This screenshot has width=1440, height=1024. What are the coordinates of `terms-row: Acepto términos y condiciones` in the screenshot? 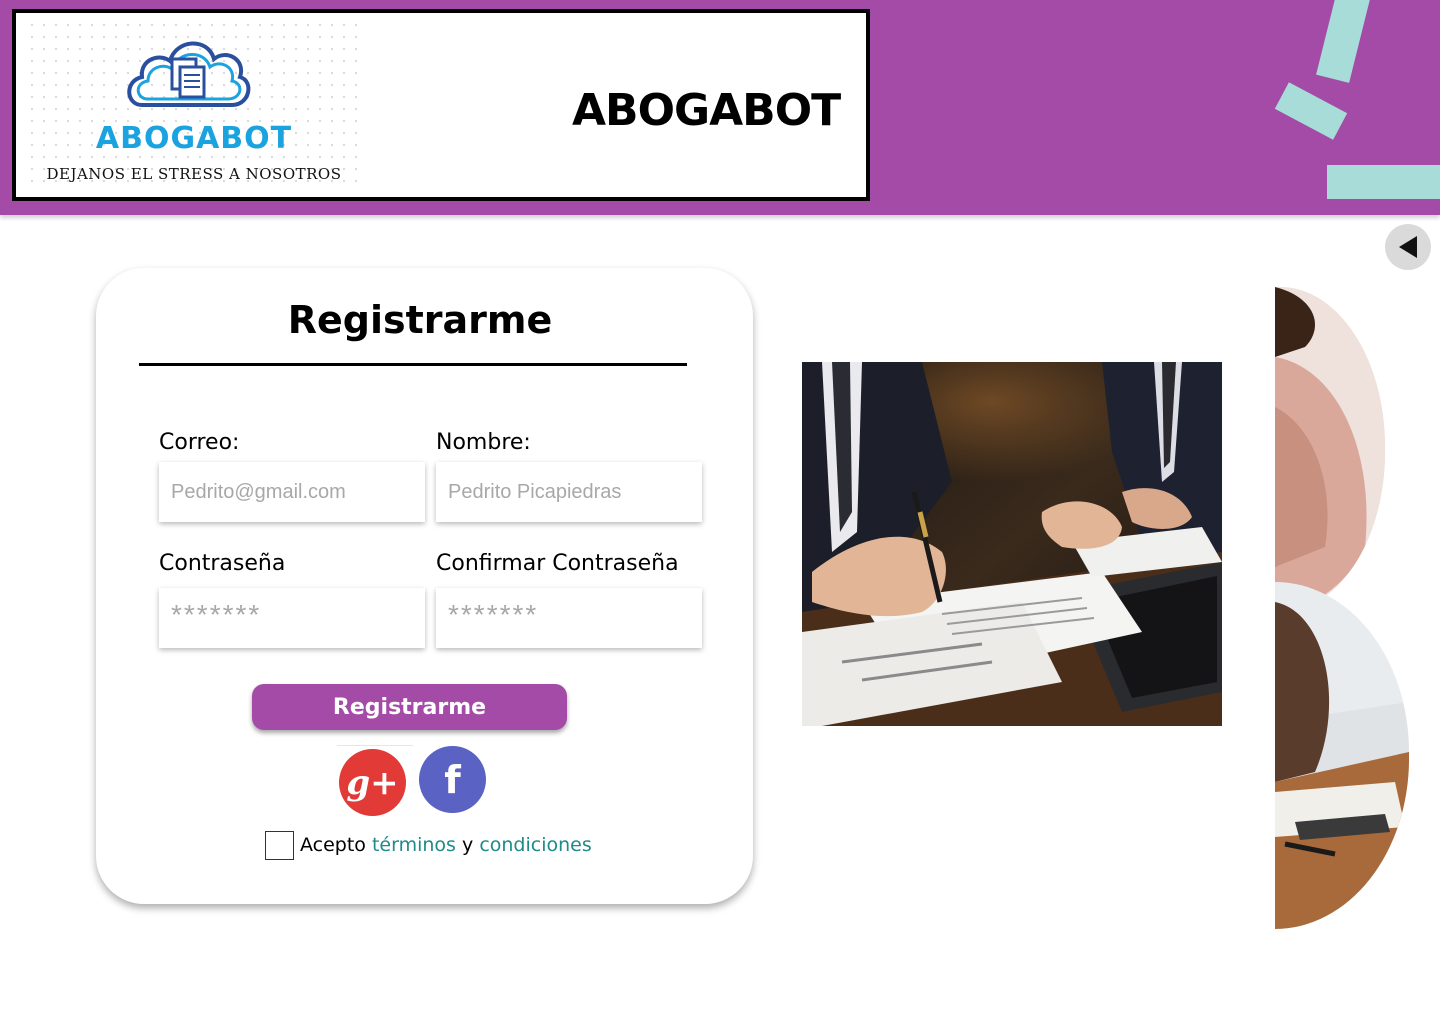 It's located at (428, 845).